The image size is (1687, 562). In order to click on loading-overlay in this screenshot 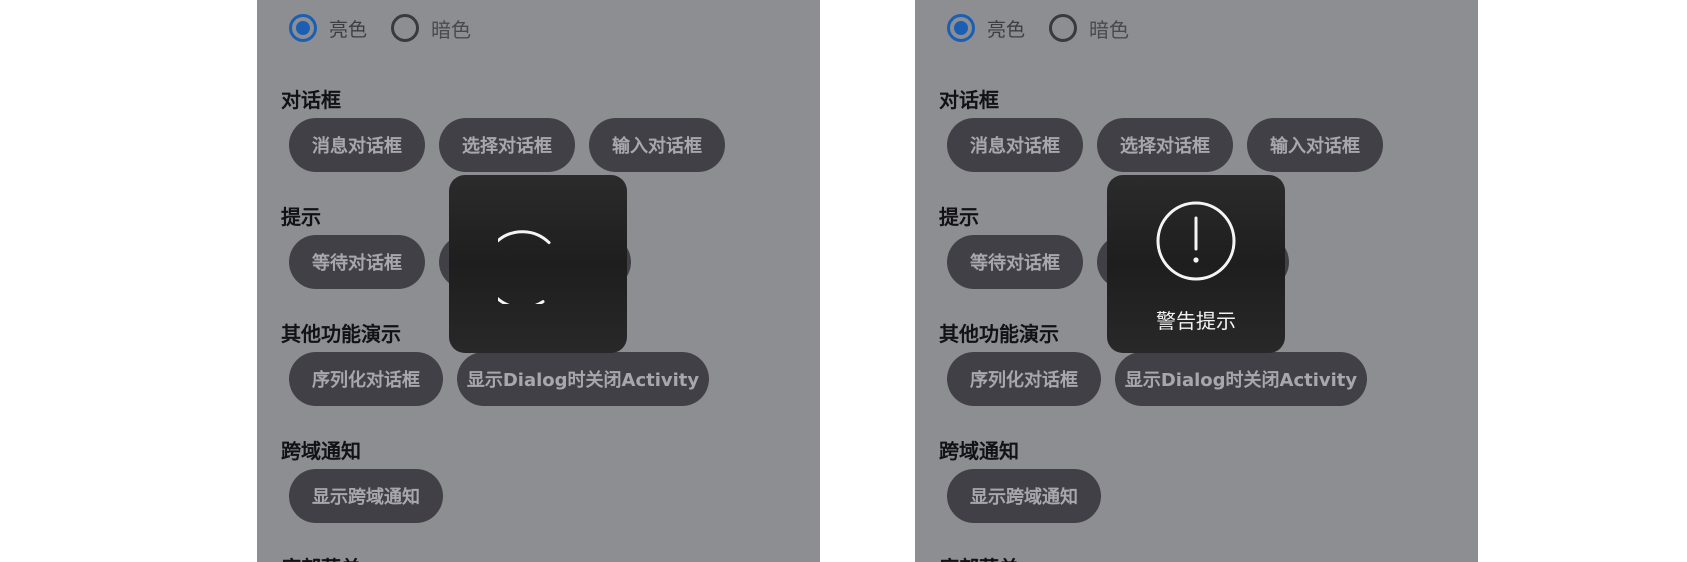, I will do `click(538, 264)`.